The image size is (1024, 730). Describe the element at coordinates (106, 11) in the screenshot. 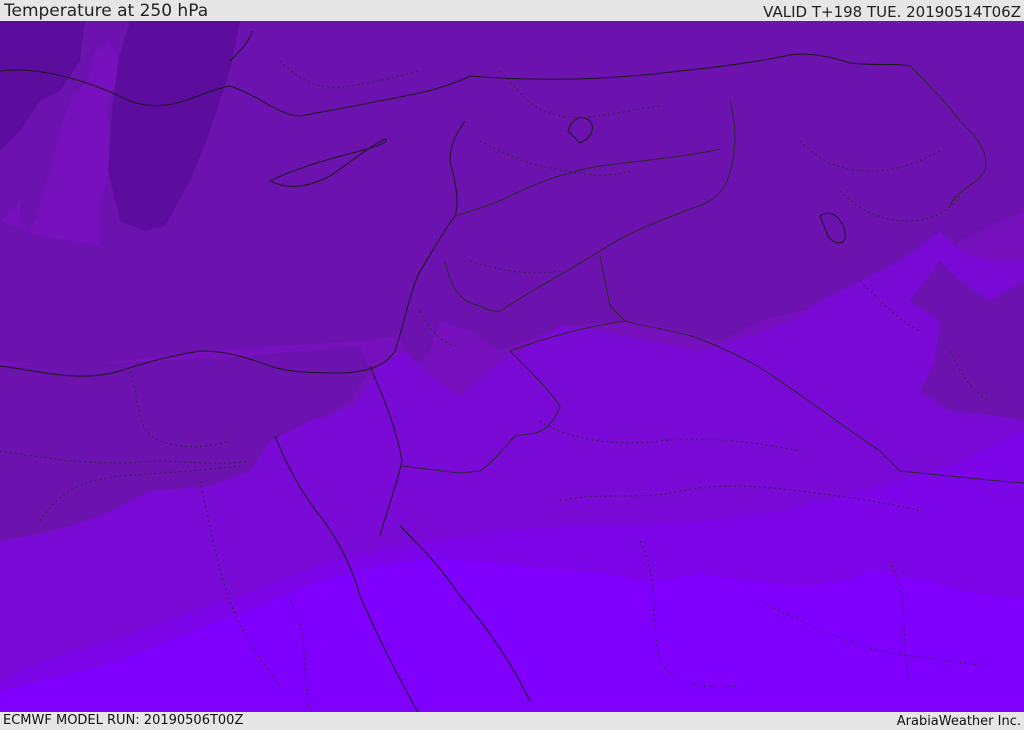

I see `map-title: Temperature at 250 hPa` at that location.